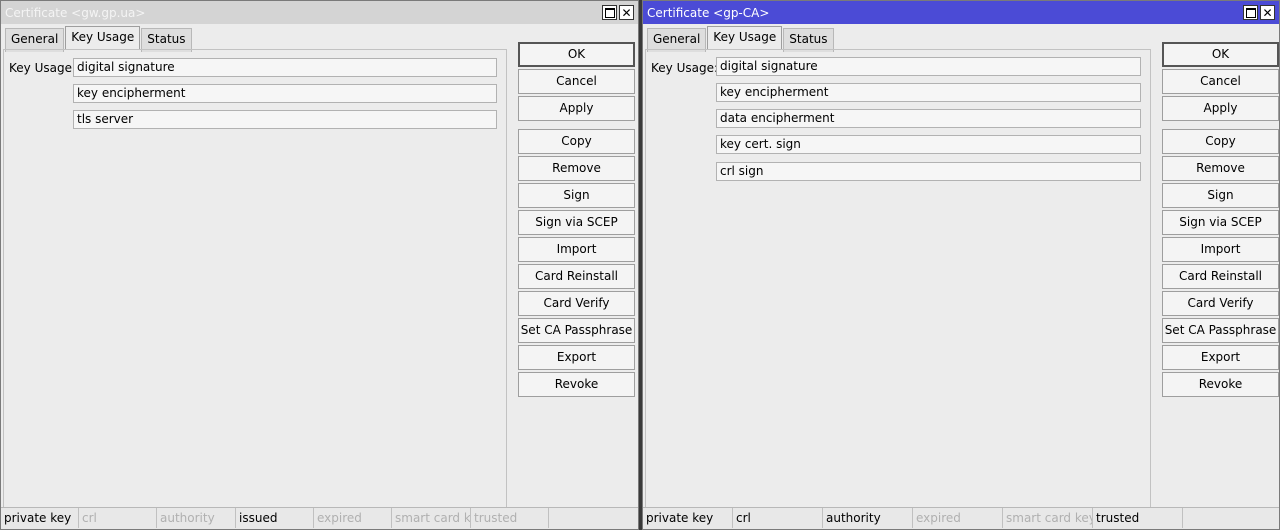 This screenshot has width=1280, height=530. Describe the element at coordinates (708, 12) in the screenshot. I see `window-title: Certificate <gp-CA>` at that location.